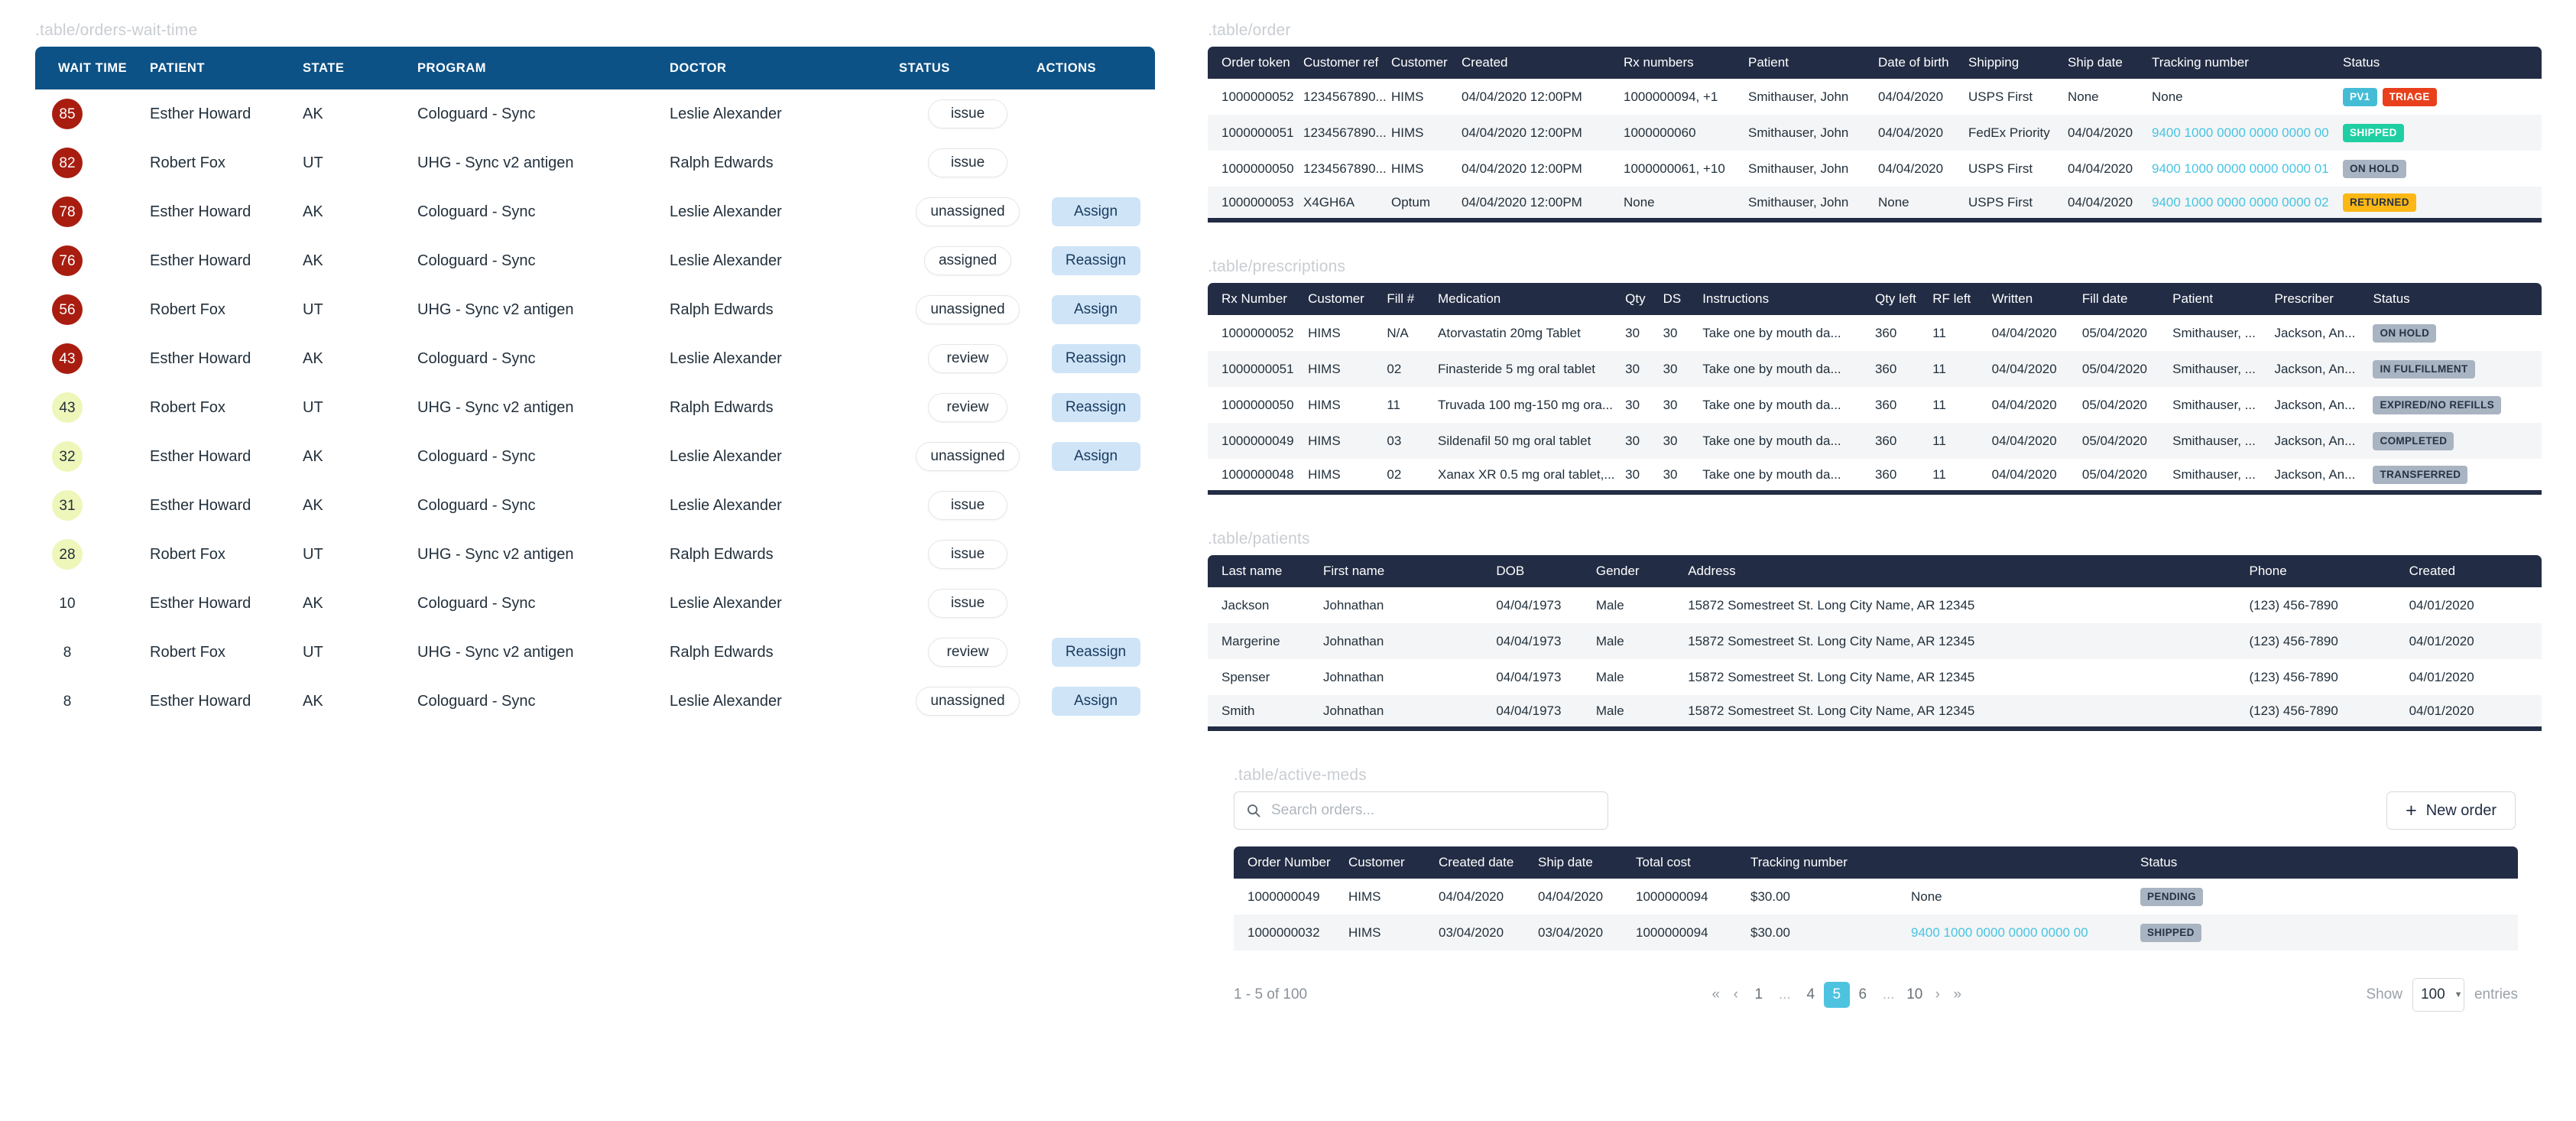 The image size is (2576, 1121). Describe the element at coordinates (2329, 571) in the screenshot. I see `col-phone: Phone` at that location.